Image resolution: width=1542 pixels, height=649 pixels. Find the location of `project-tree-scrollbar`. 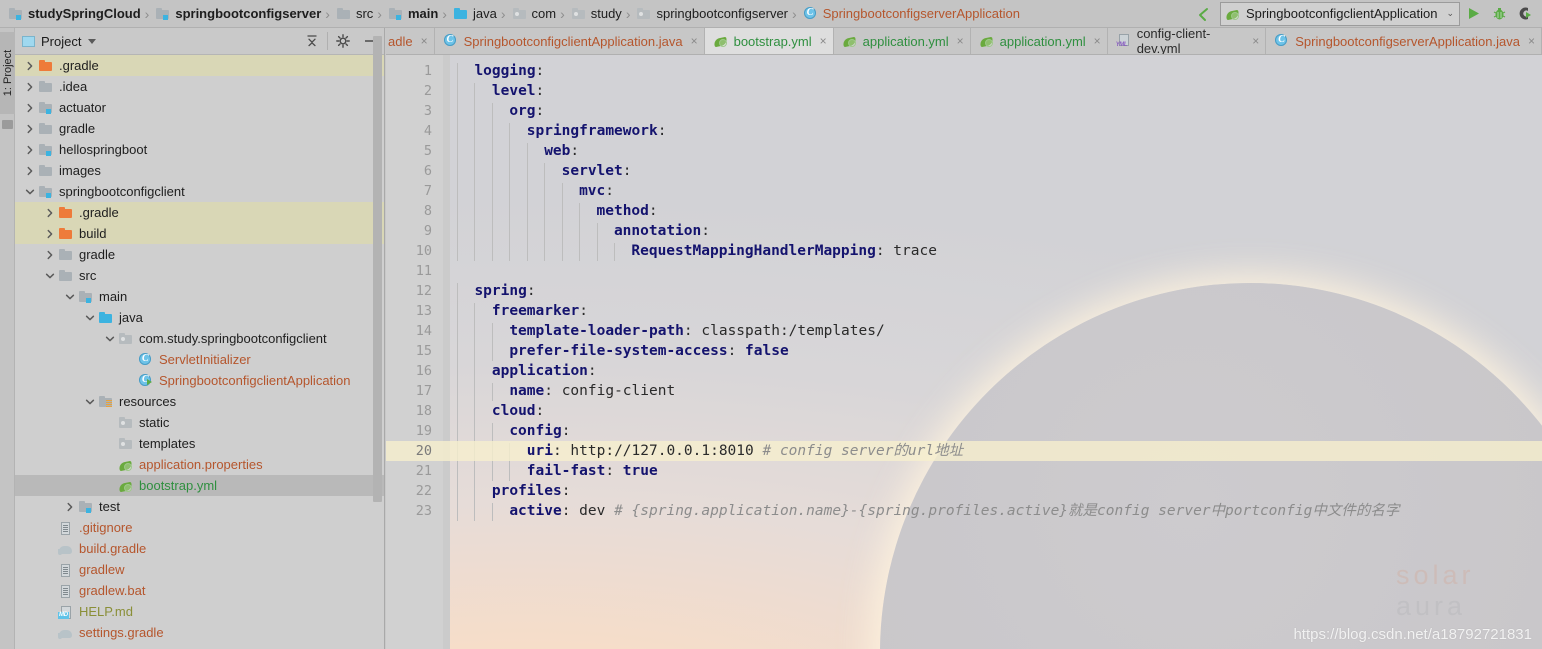

project-tree-scrollbar is located at coordinates (377, 269).